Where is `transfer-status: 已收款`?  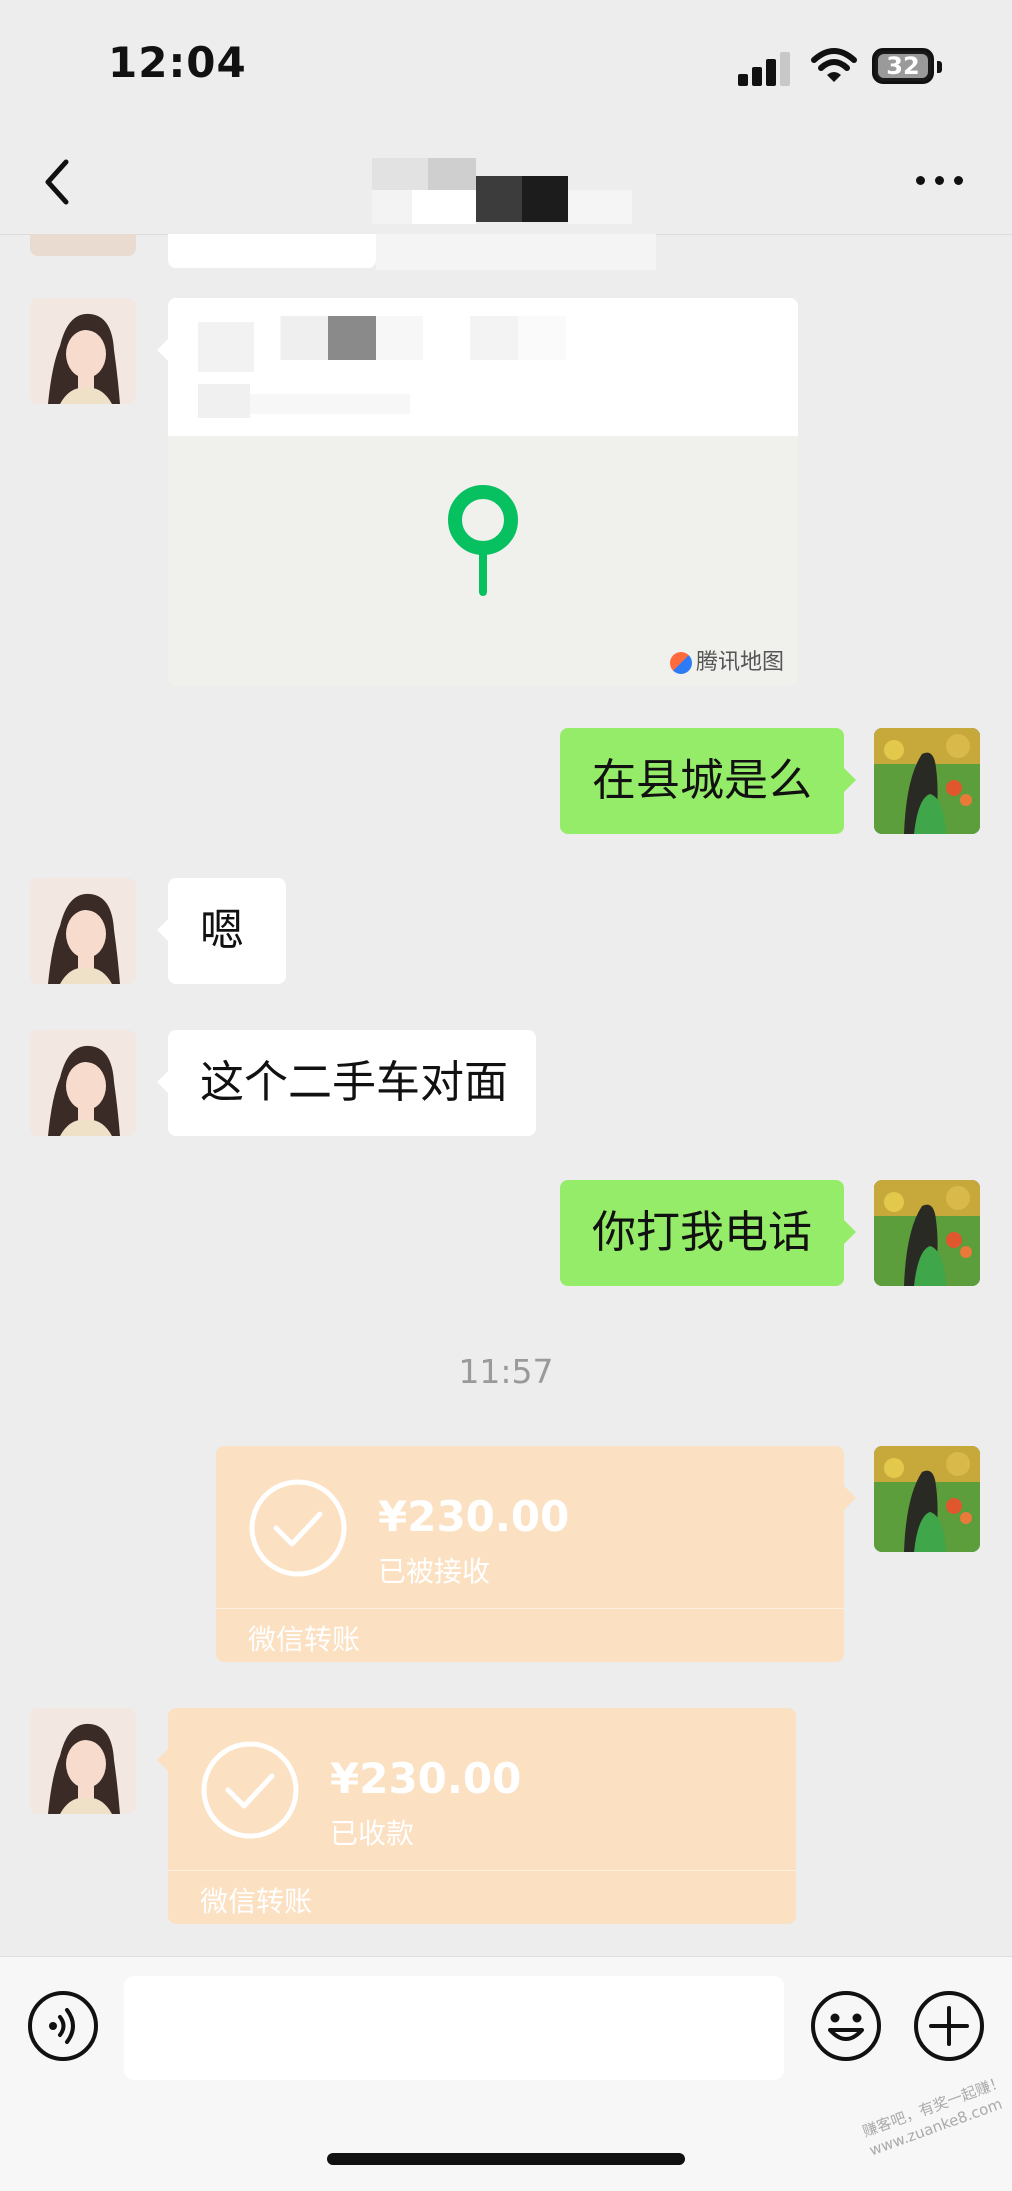 transfer-status: 已收款 is located at coordinates (372, 1833).